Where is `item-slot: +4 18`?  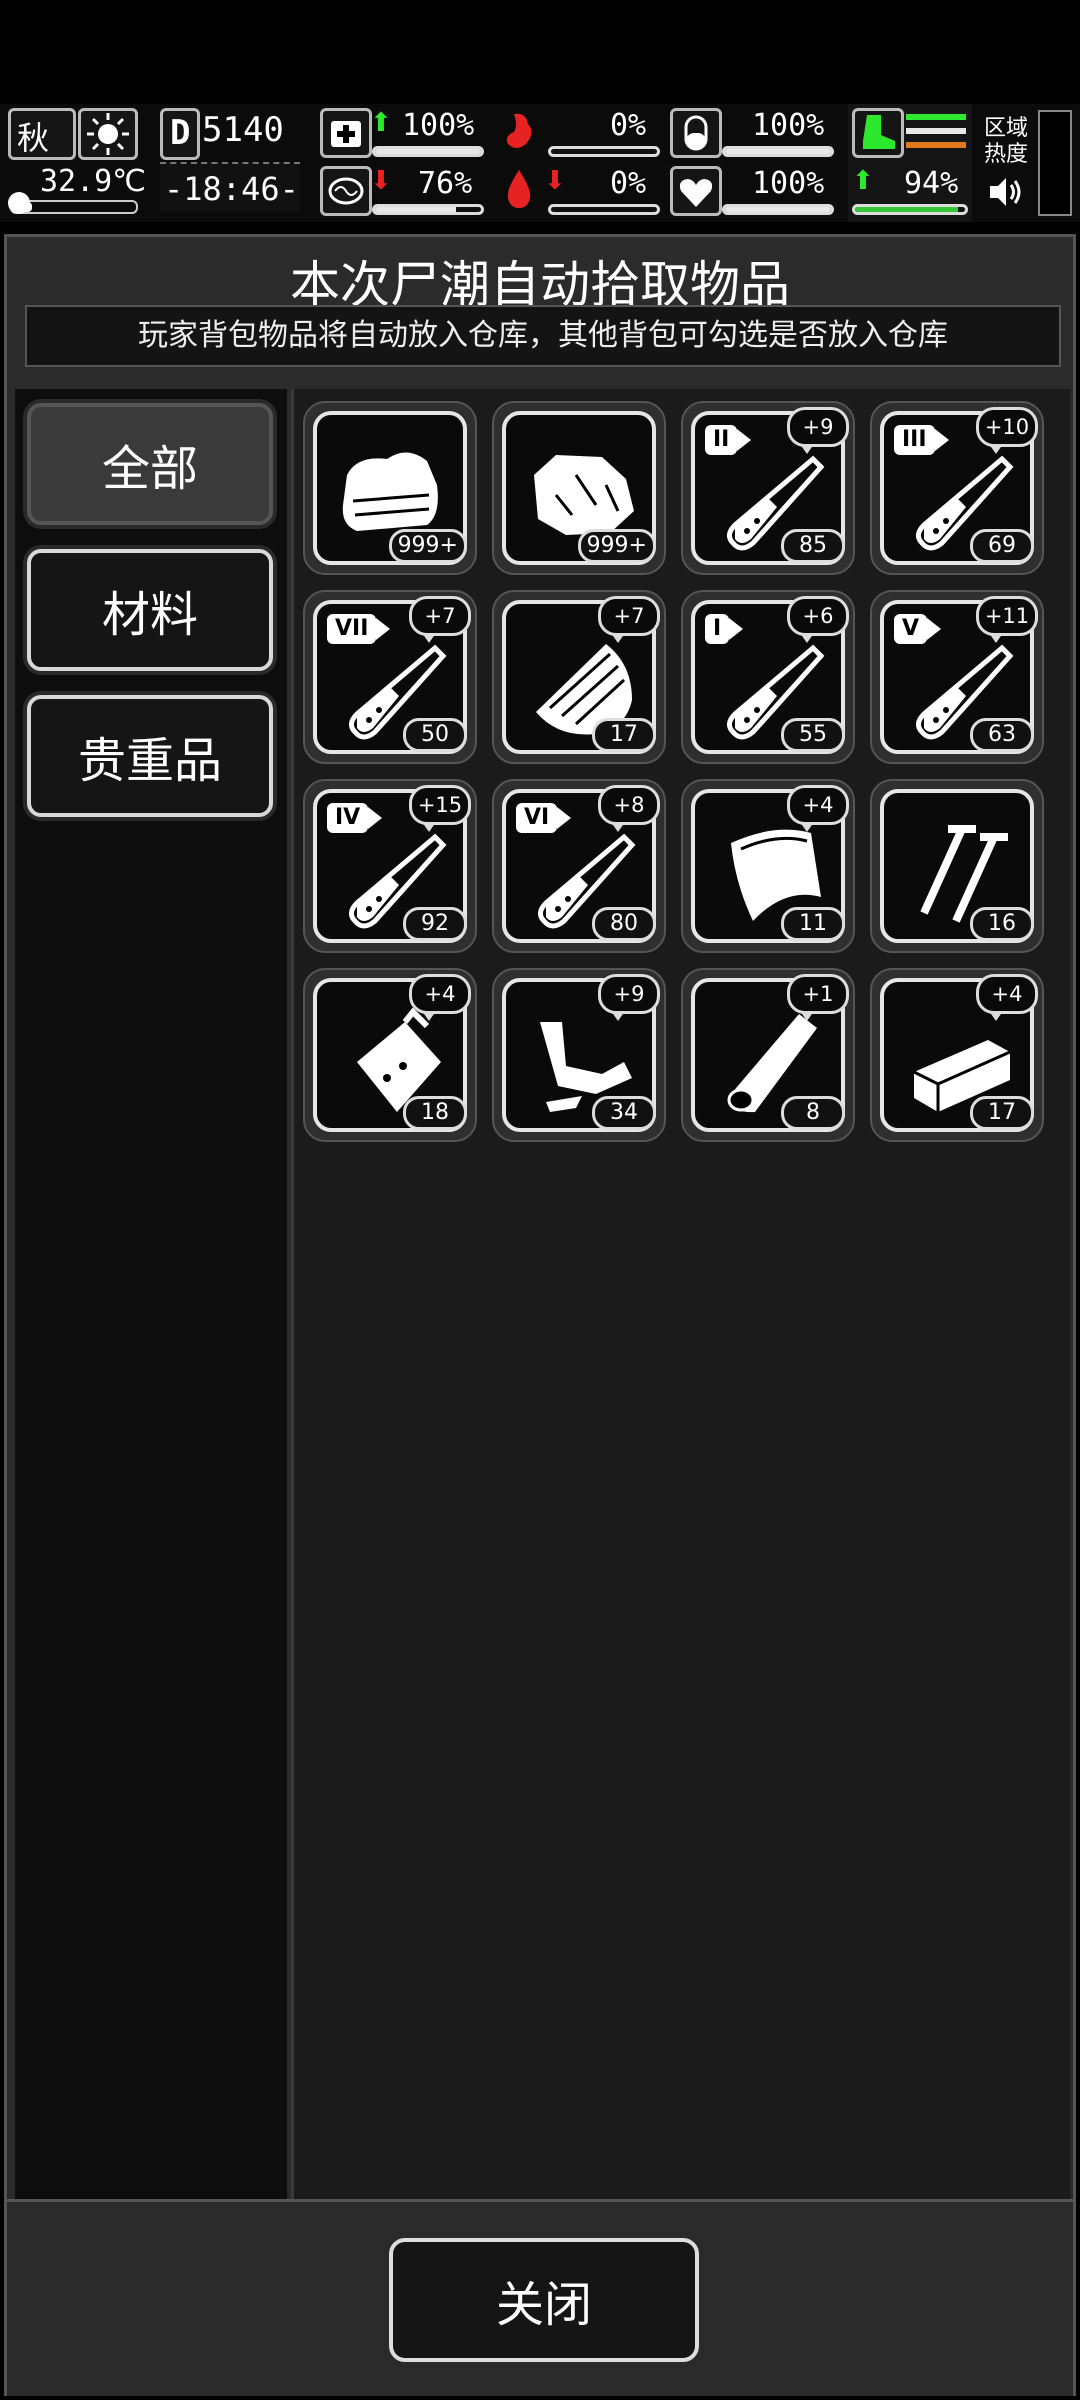 item-slot: +4 18 is located at coordinates (390, 1055).